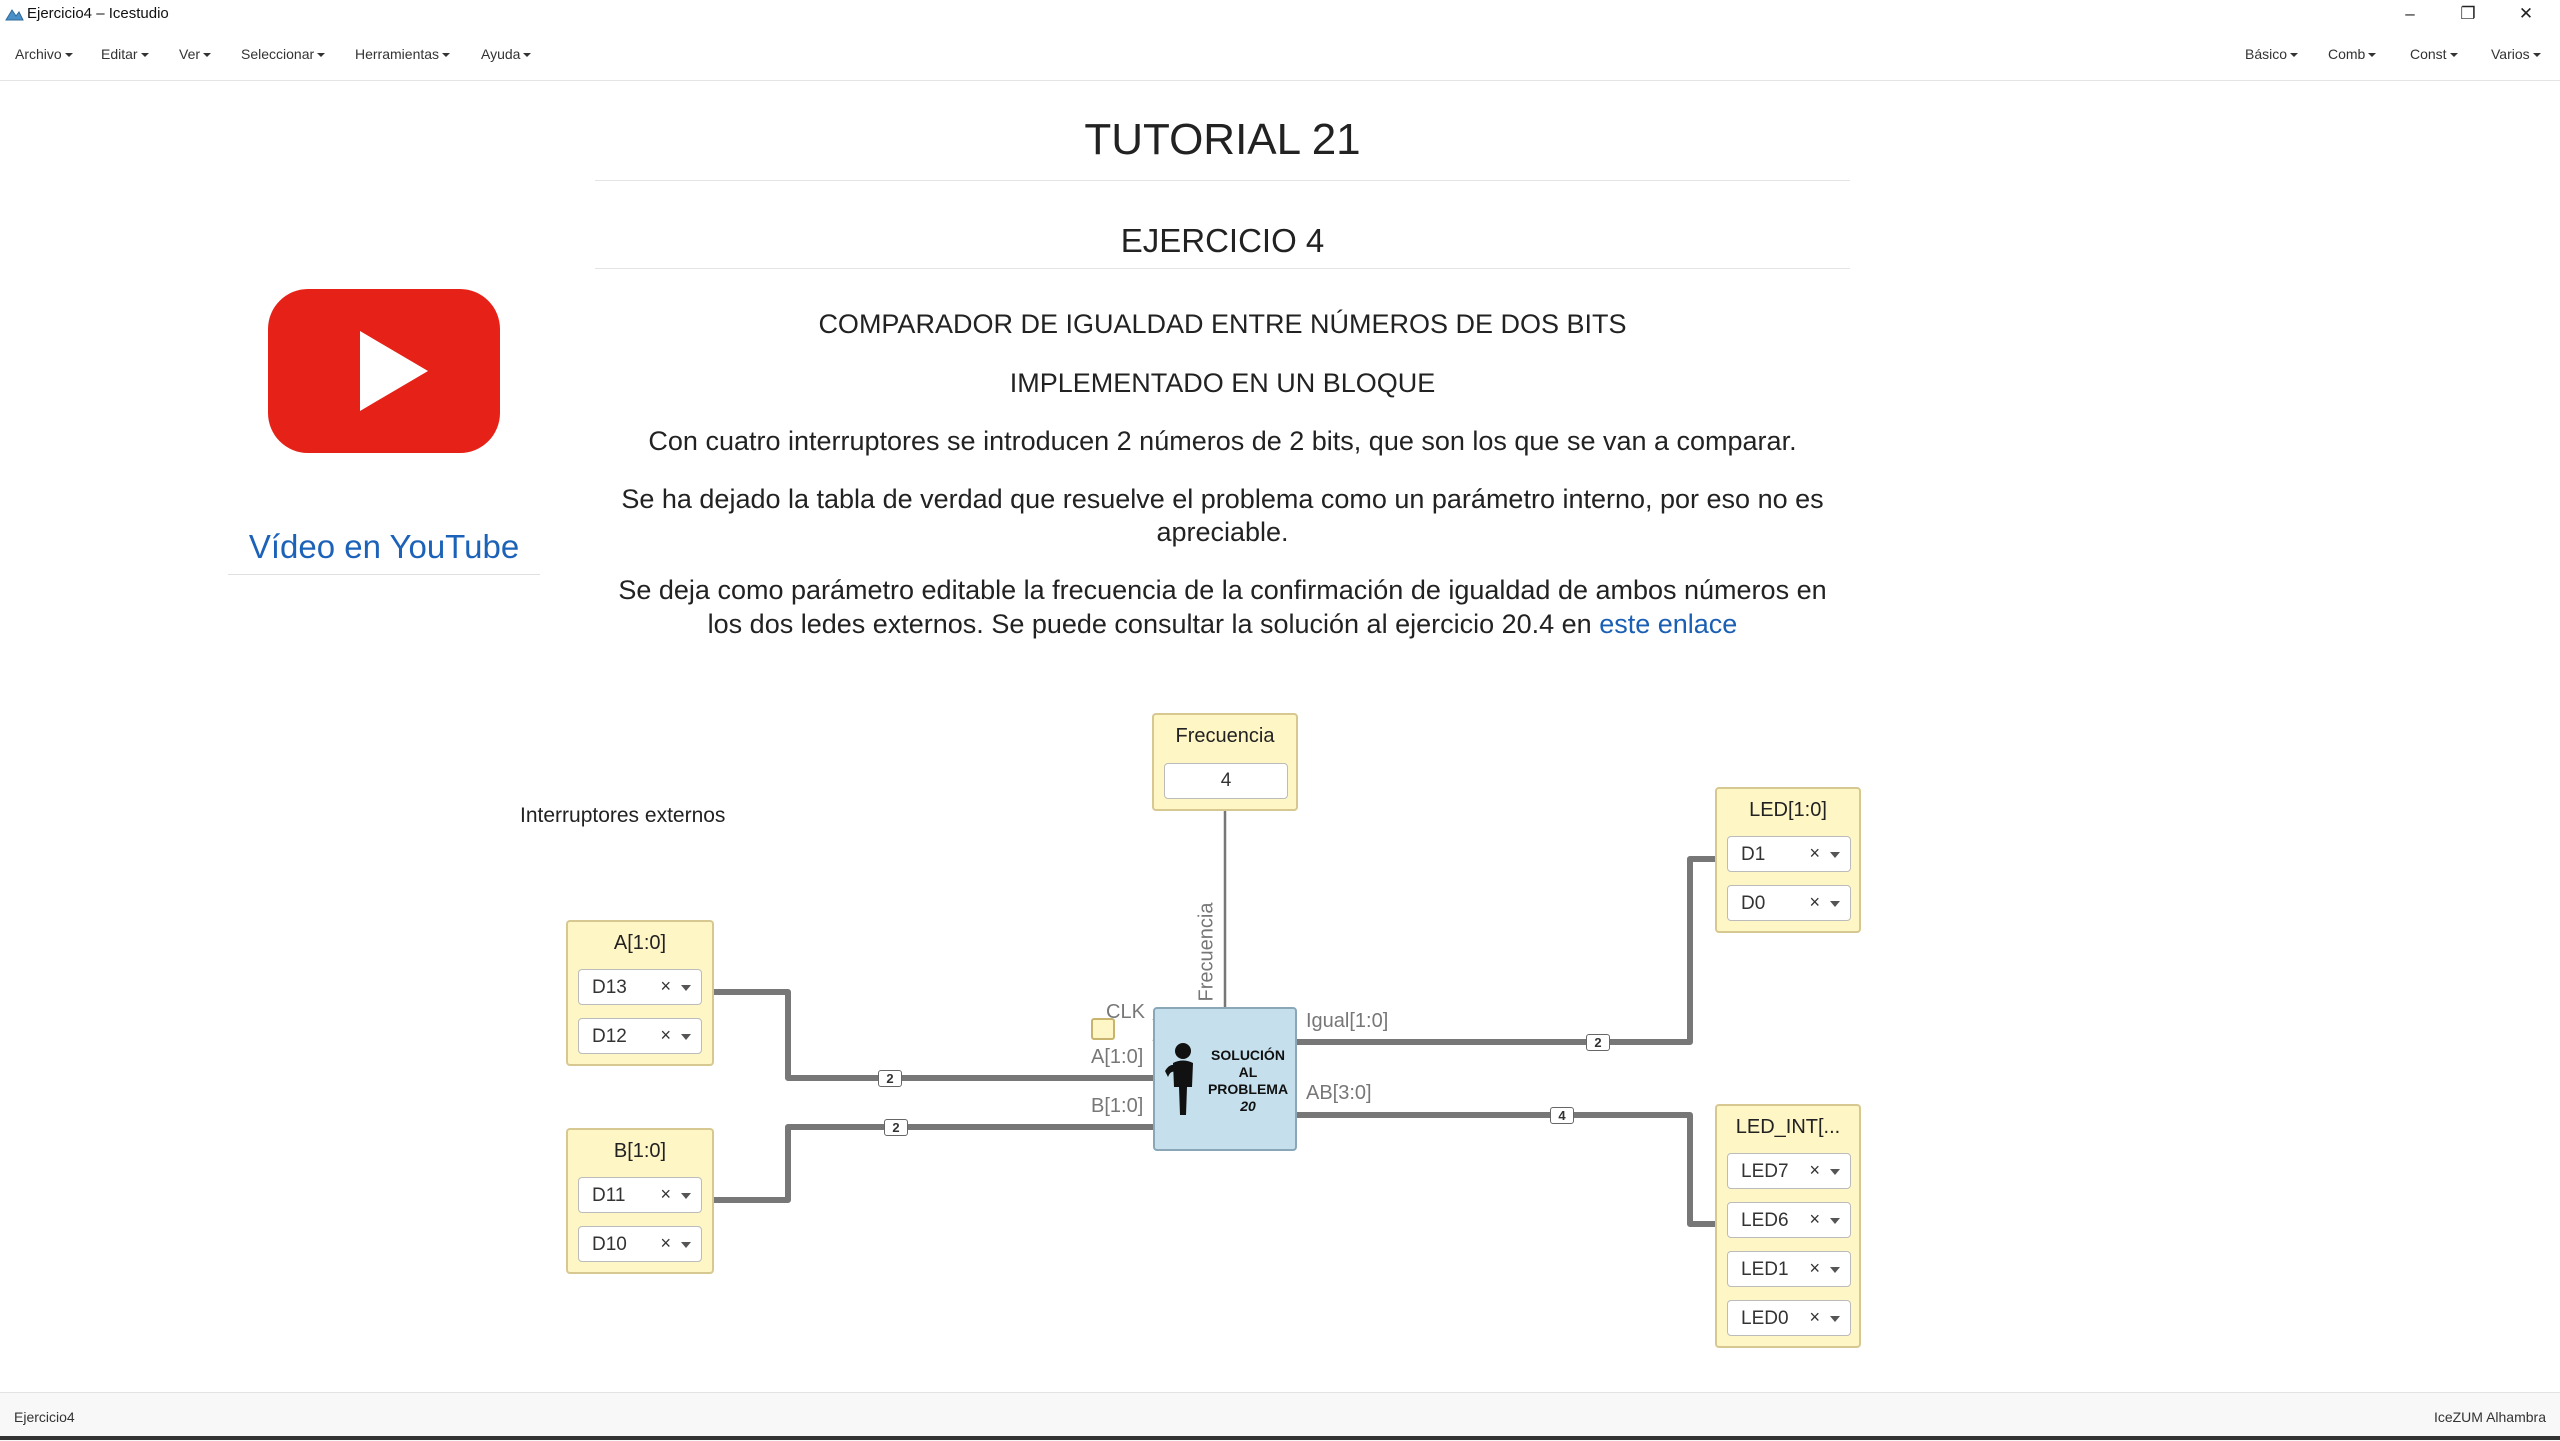 This screenshot has height=1441, width=2560. I want to click on pin-select: D13 ×, so click(640, 987).